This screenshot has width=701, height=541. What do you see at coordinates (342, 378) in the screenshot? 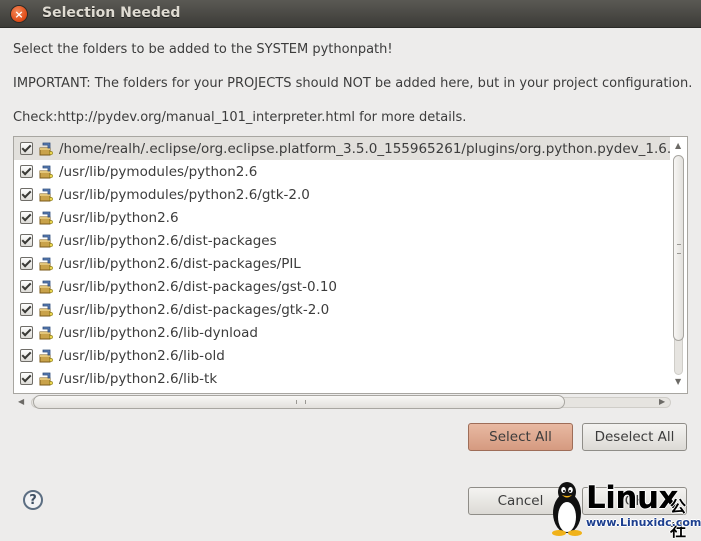
I see `folder-list-item: /usr/lib/python2.6/lib-tk` at bounding box center [342, 378].